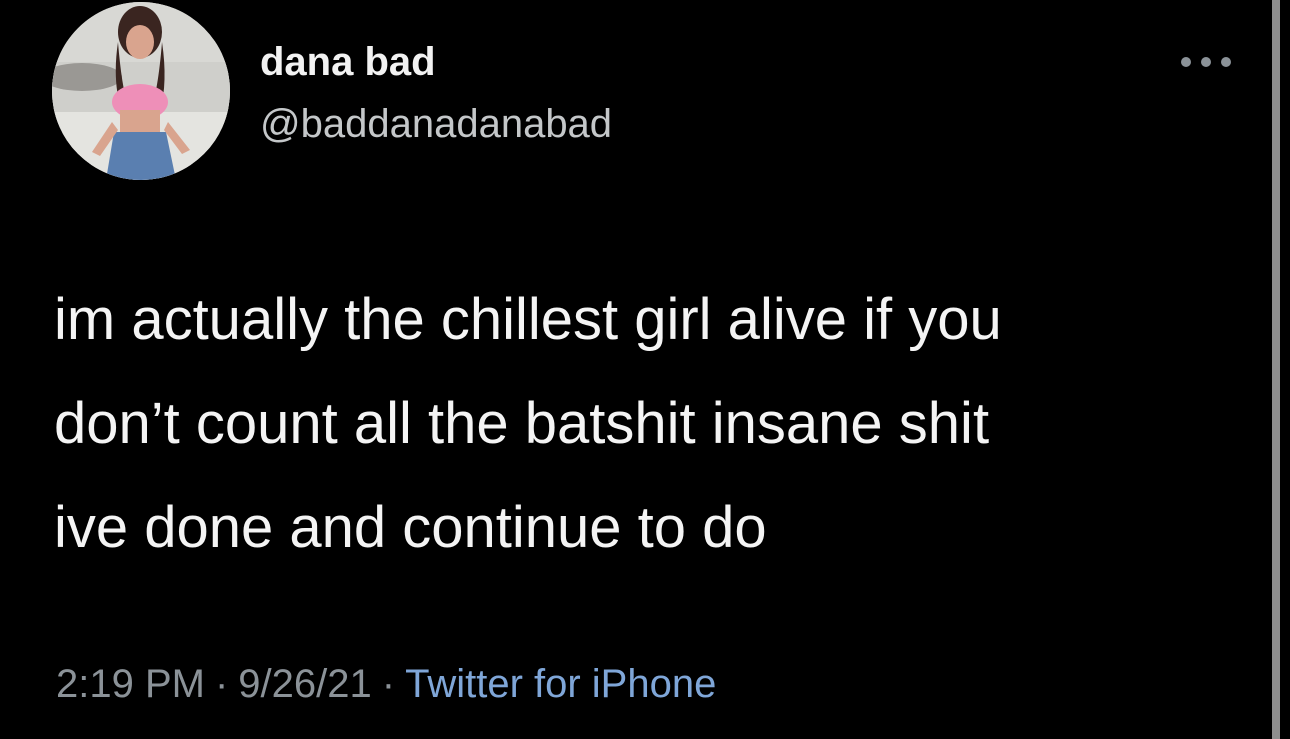 The height and width of the screenshot is (739, 1290). Describe the element at coordinates (522, 423) in the screenshot. I see `tweet-text-line: don’t count all the batshit insane shit` at that location.